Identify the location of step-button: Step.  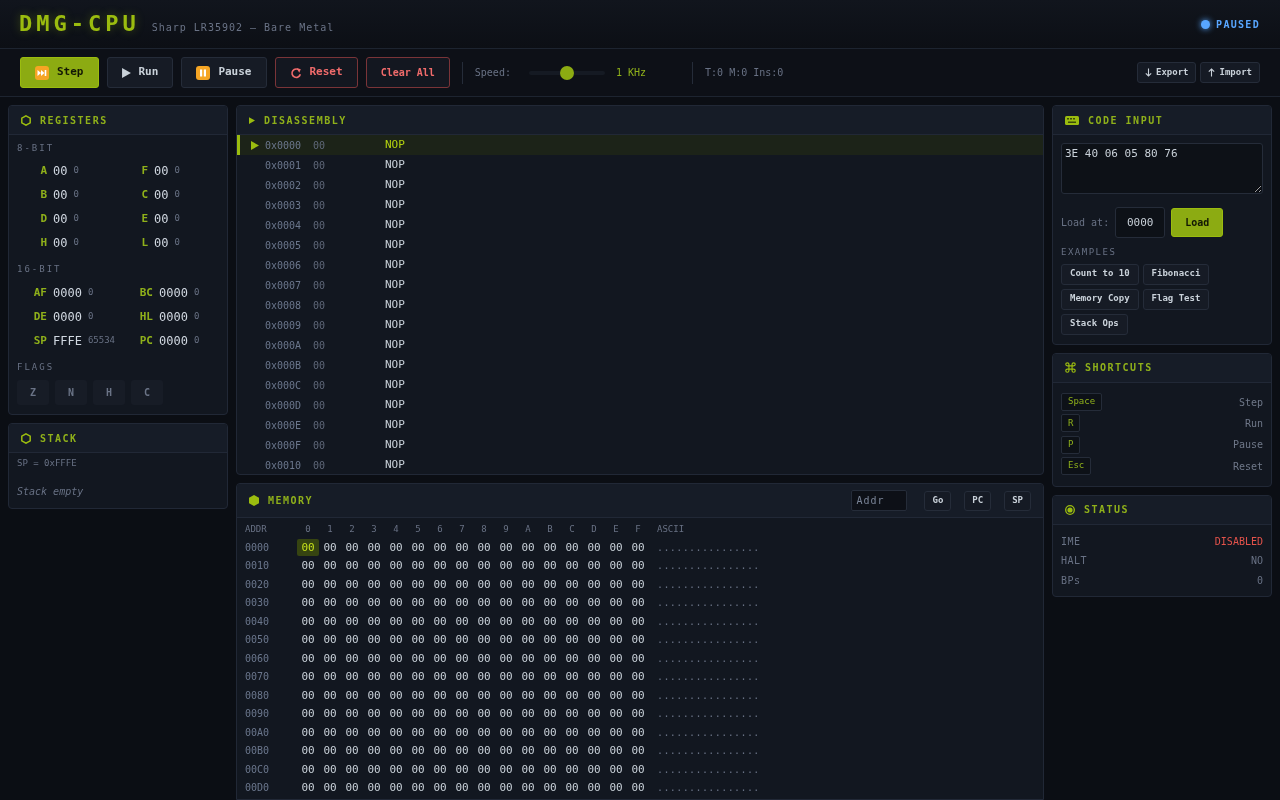
(59, 72).